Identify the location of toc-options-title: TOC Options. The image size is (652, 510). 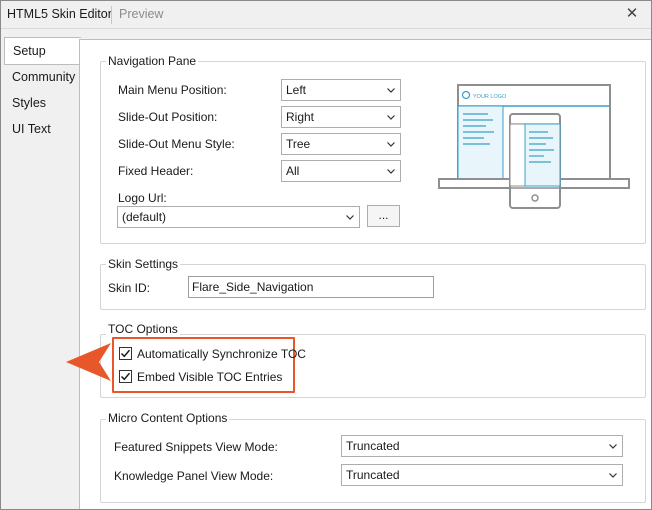
(143, 329).